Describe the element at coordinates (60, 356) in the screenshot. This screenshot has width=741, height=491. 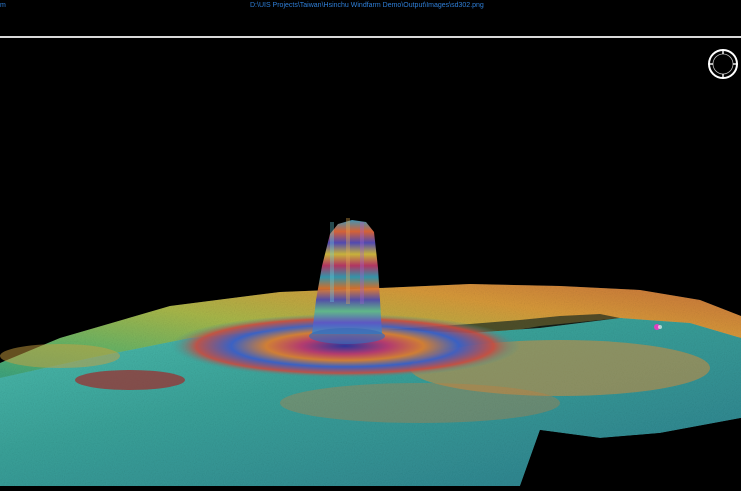
I see `seabed-ridge-left` at that location.